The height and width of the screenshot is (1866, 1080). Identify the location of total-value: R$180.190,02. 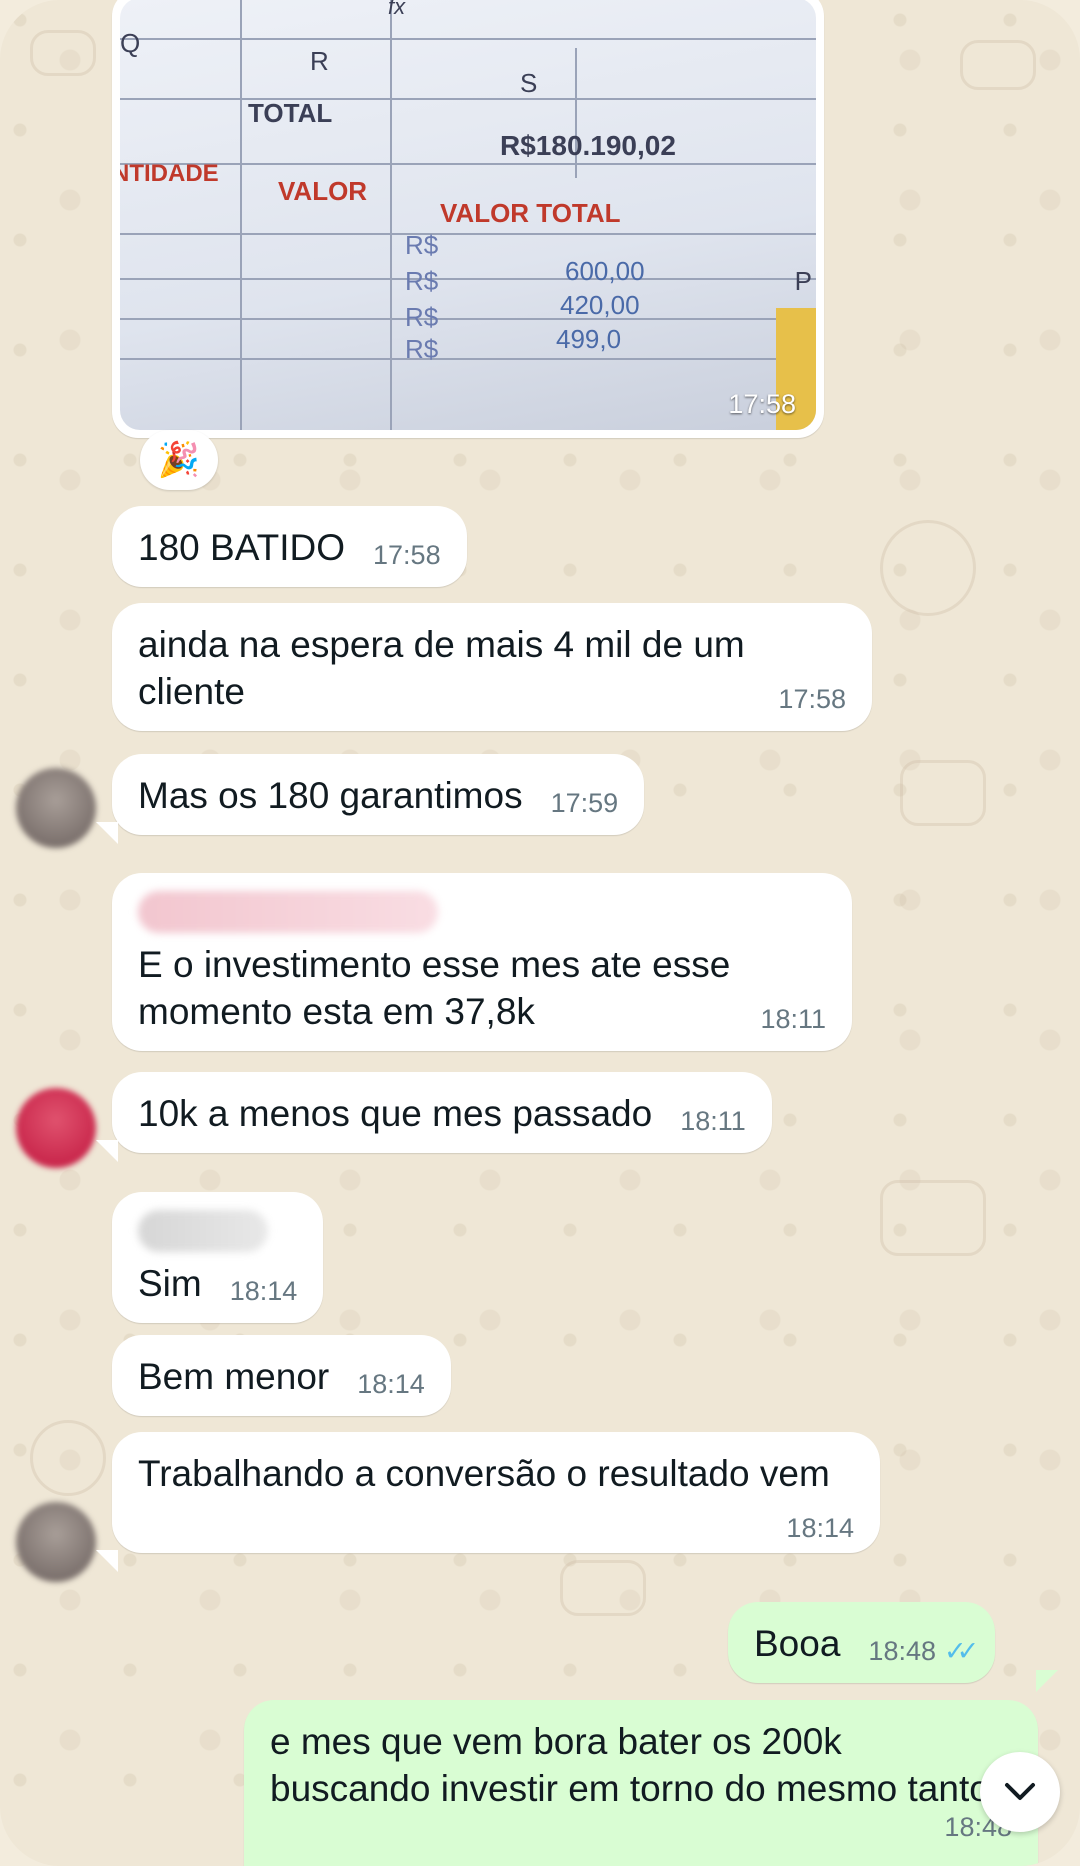
(588, 145).